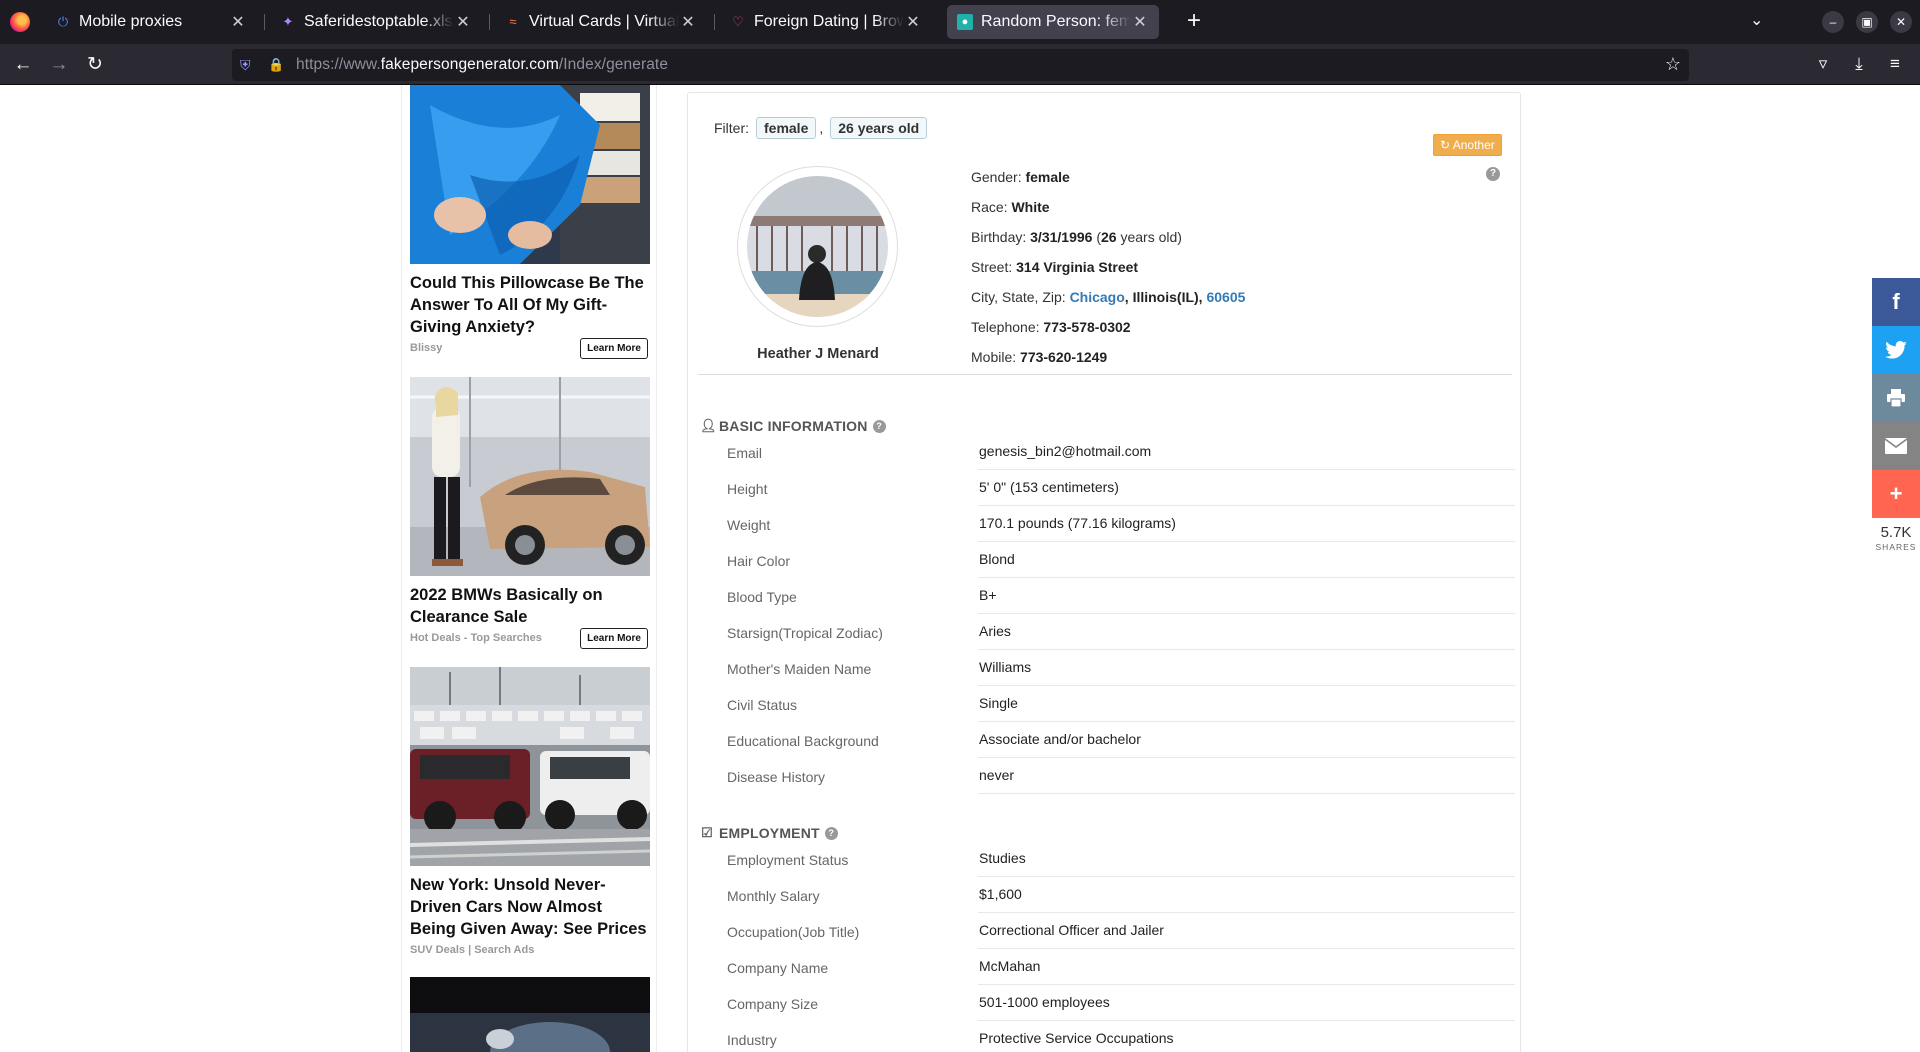  I want to click on another-person-button: ↻ Another, so click(1467, 145).